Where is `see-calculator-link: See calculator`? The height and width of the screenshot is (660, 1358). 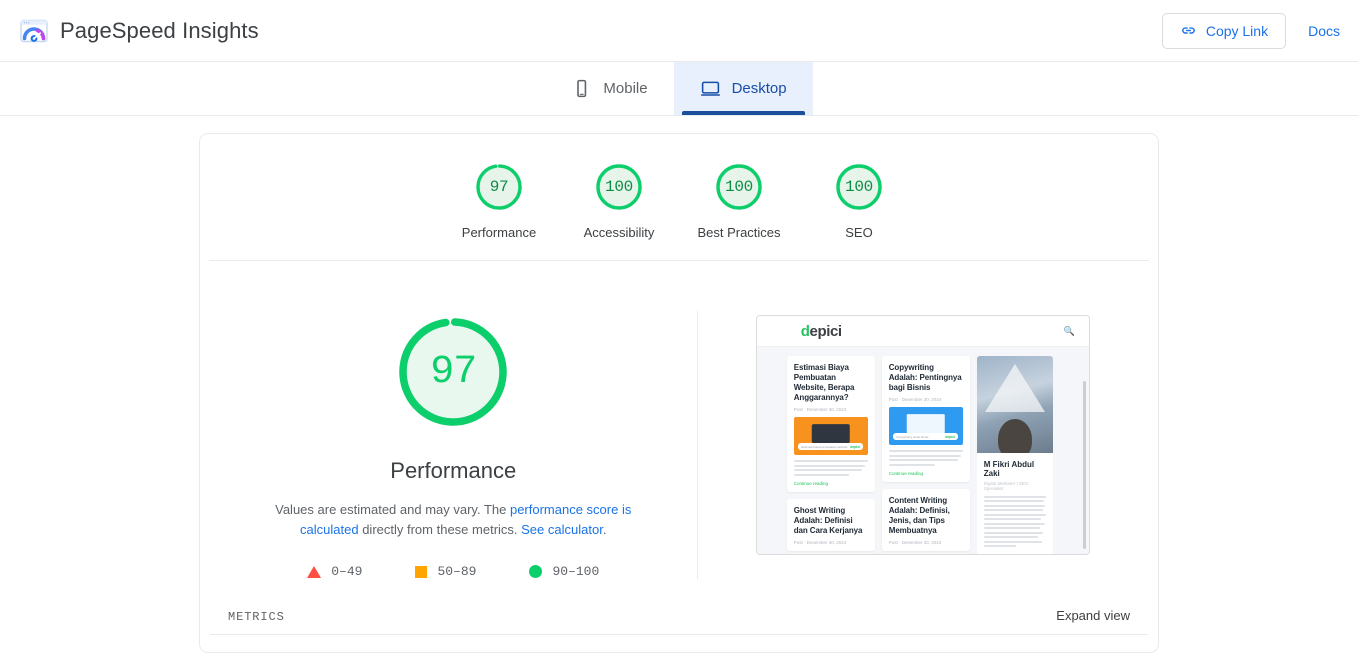 see-calculator-link: See calculator is located at coordinates (562, 529).